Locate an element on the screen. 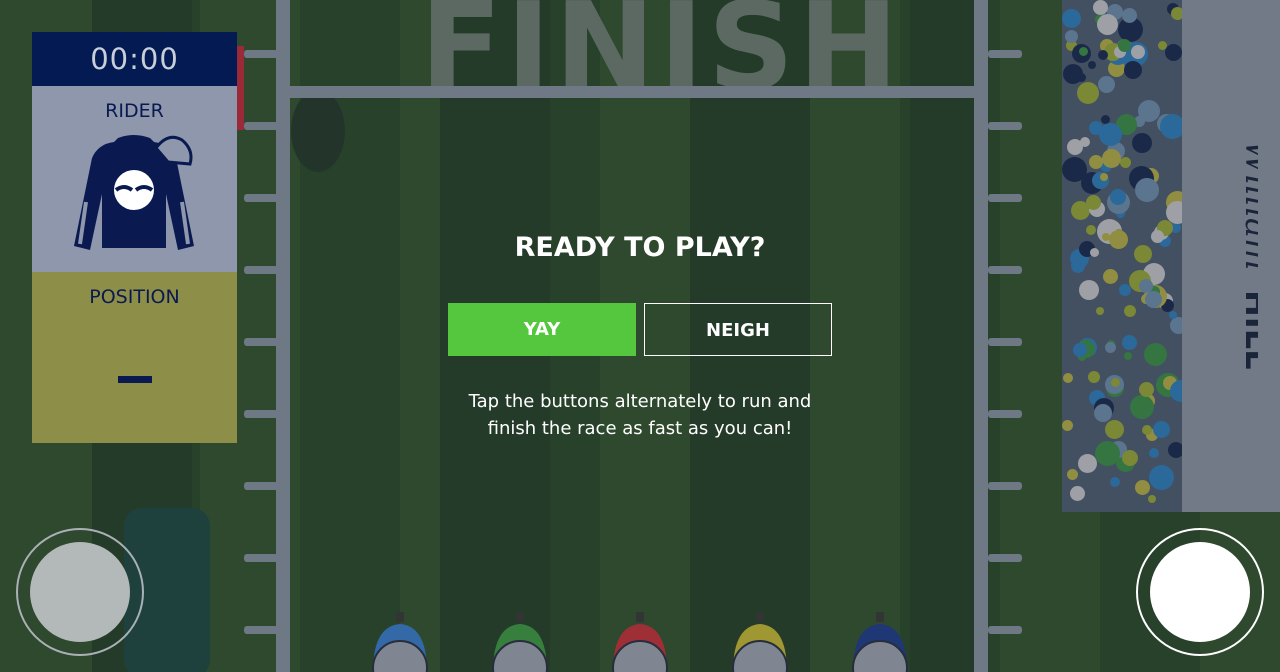  rider-box: RIDER is located at coordinates (134, 179).